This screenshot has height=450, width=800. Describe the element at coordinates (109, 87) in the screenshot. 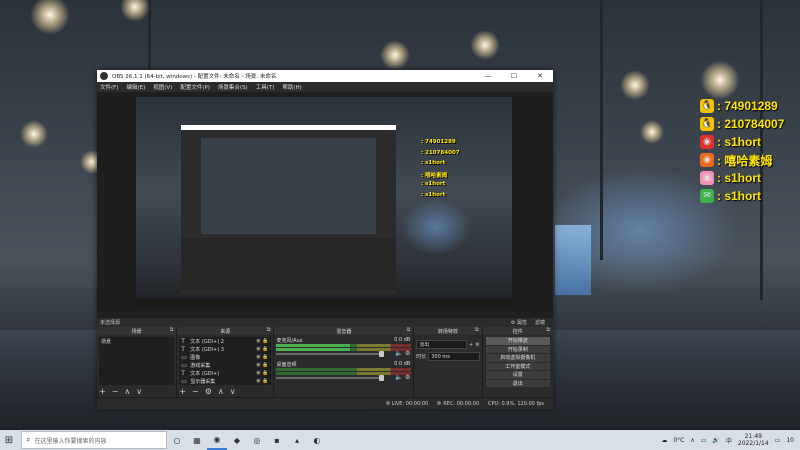

I see `menu-file: 文件(F)` at that location.